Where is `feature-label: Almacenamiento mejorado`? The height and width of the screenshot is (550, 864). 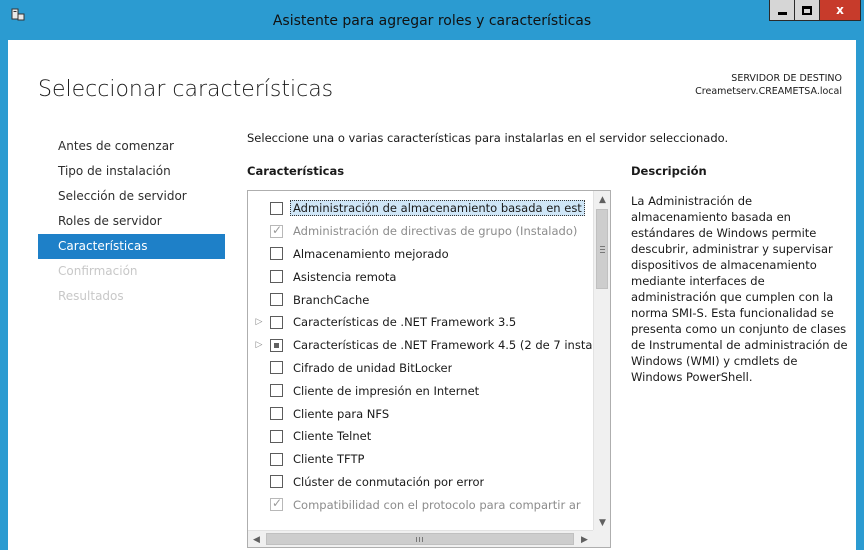 feature-label: Almacenamiento mejorado is located at coordinates (371, 253).